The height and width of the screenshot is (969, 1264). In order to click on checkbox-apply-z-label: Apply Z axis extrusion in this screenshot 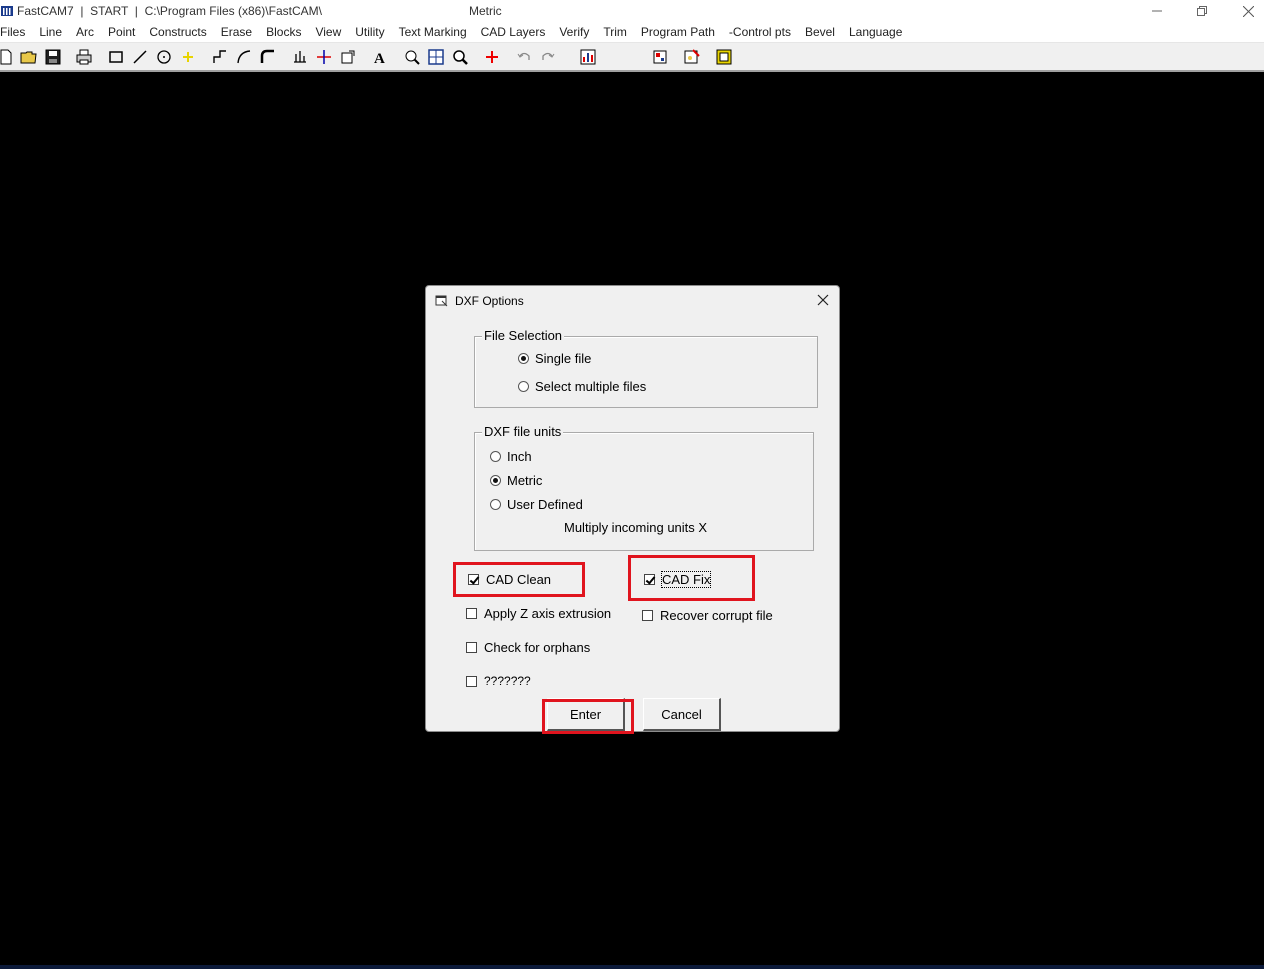, I will do `click(548, 613)`.